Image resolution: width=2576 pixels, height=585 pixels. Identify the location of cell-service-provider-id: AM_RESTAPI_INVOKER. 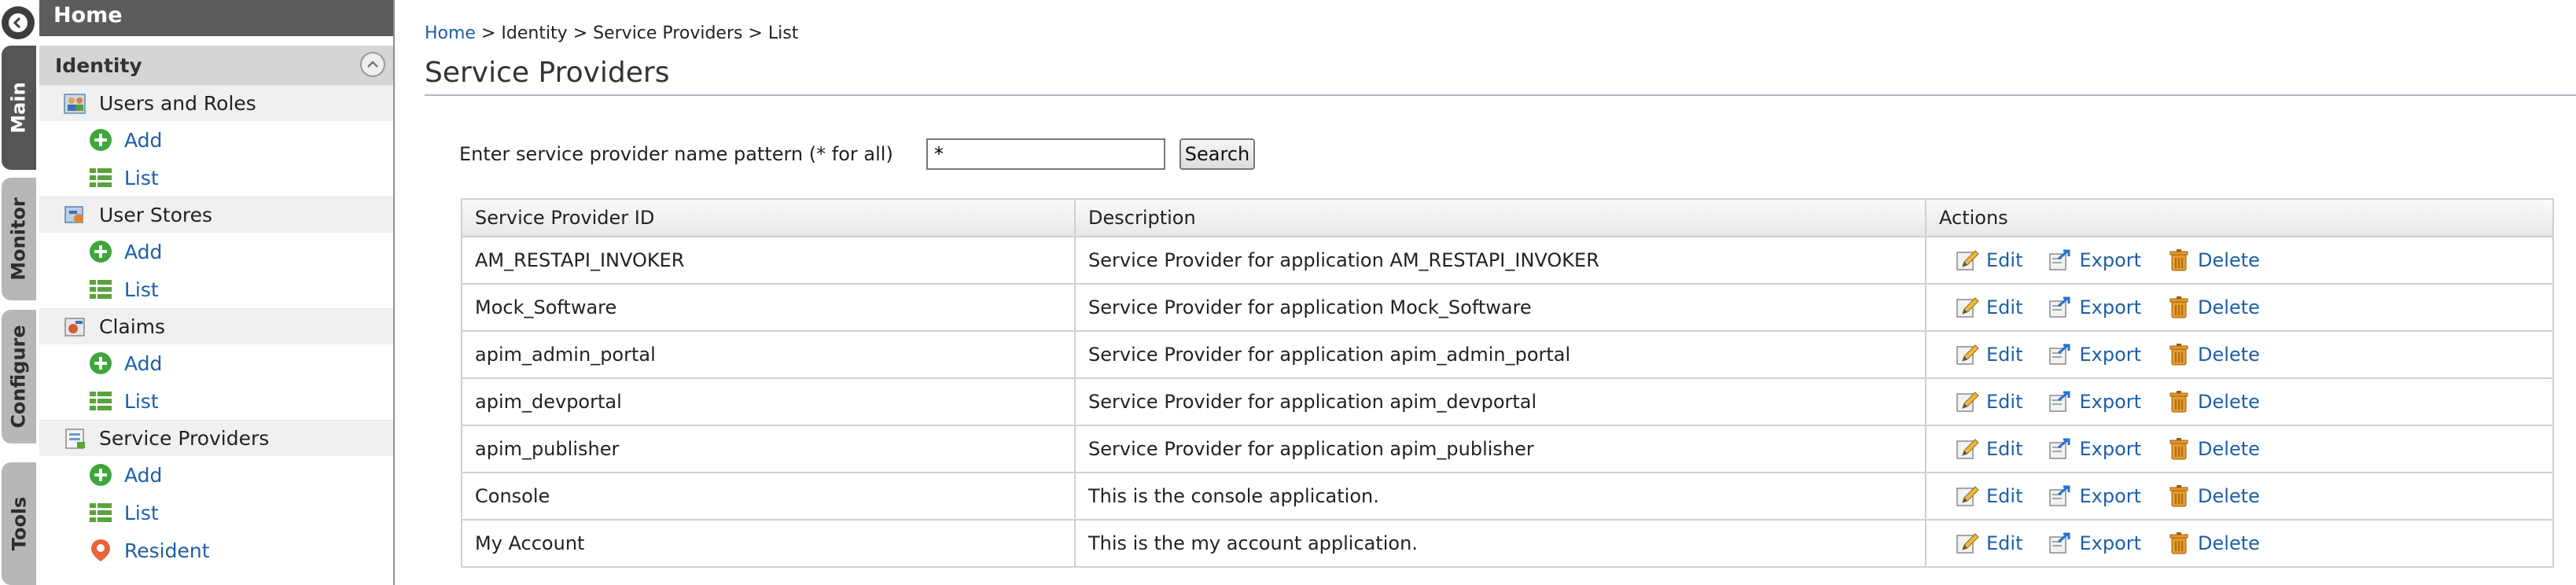
(768, 260).